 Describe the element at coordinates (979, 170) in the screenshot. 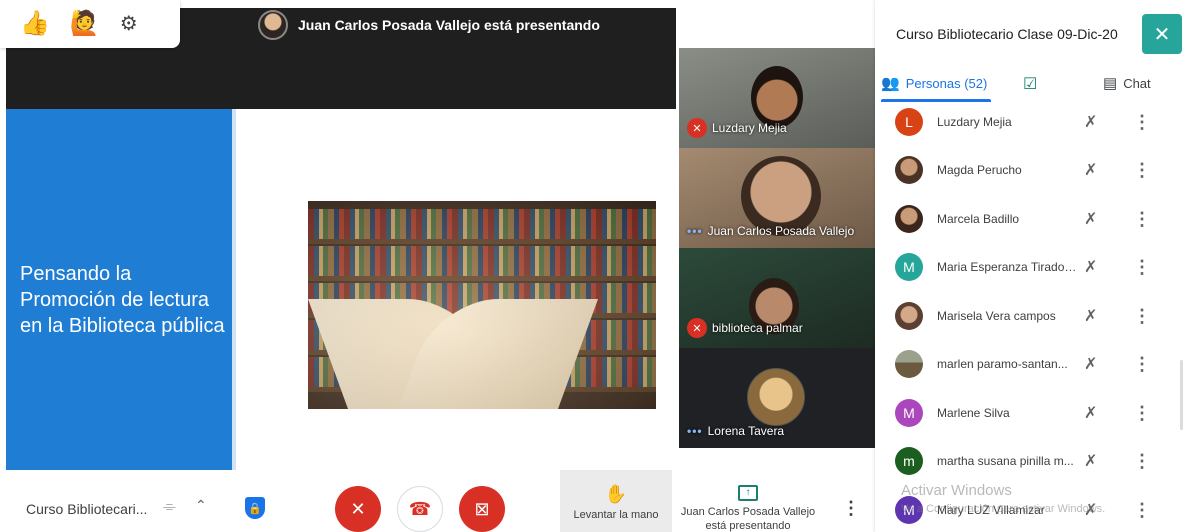

I see `participant-name: Magda Perucho` at that location.